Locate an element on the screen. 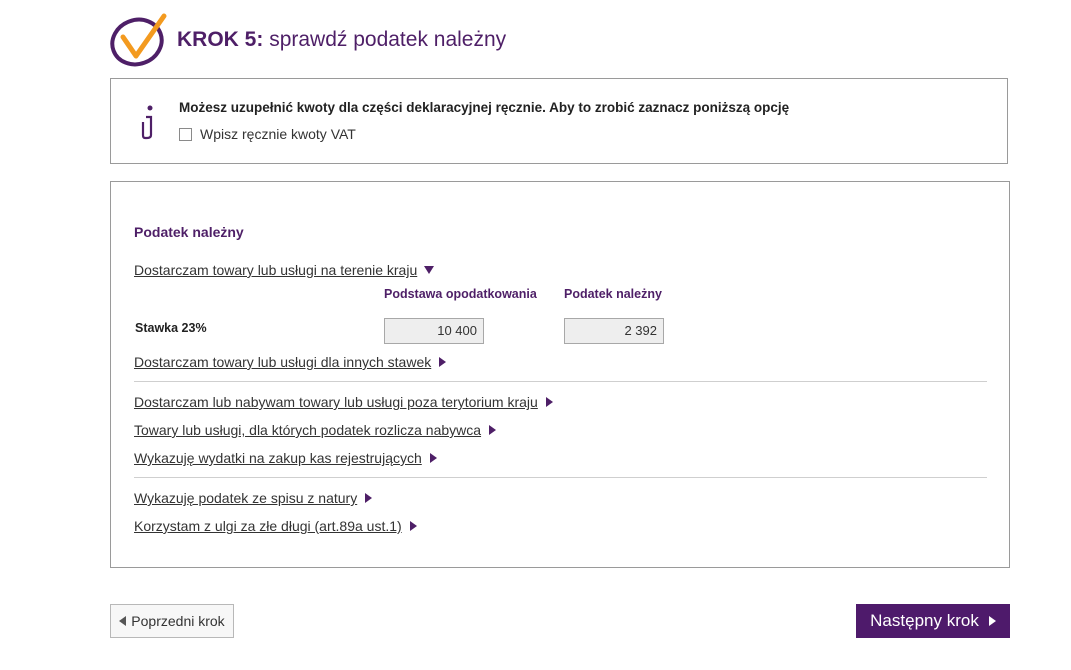 Image resolution: width=1071 pixels, height=670 pixels. inventory-tax-label: Wykazuję podatek ze spisu z natury is located at coordinates (245, 498).